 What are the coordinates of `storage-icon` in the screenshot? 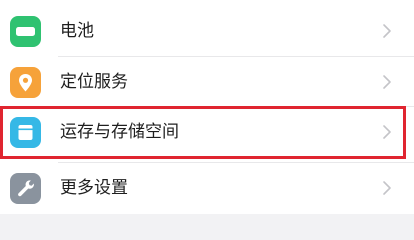 It's located at (25, 132).